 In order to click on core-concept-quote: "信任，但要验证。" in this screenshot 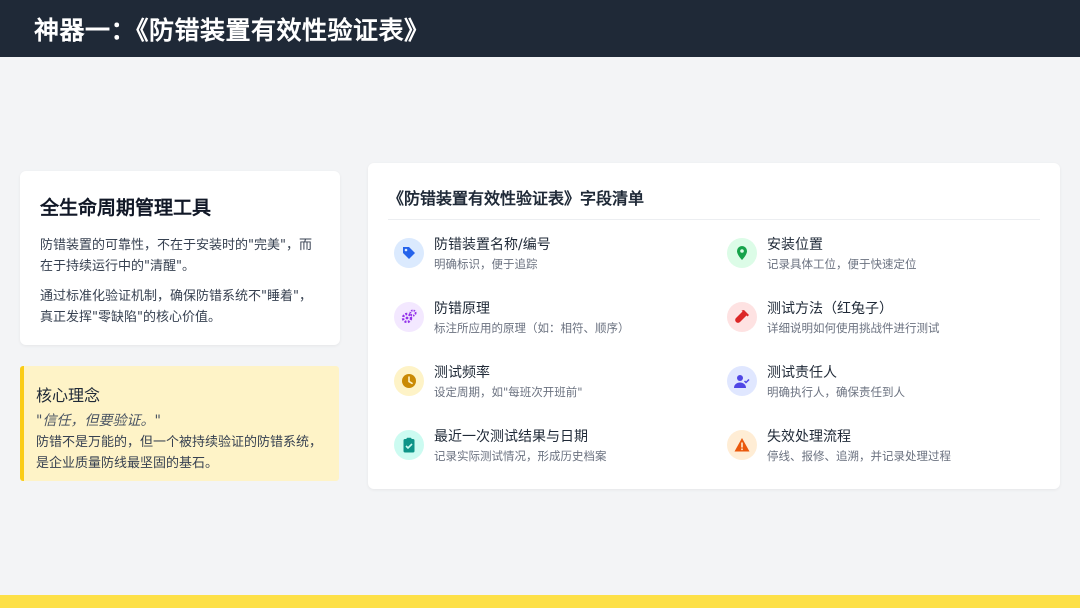, I will do `click(98, 421)`.